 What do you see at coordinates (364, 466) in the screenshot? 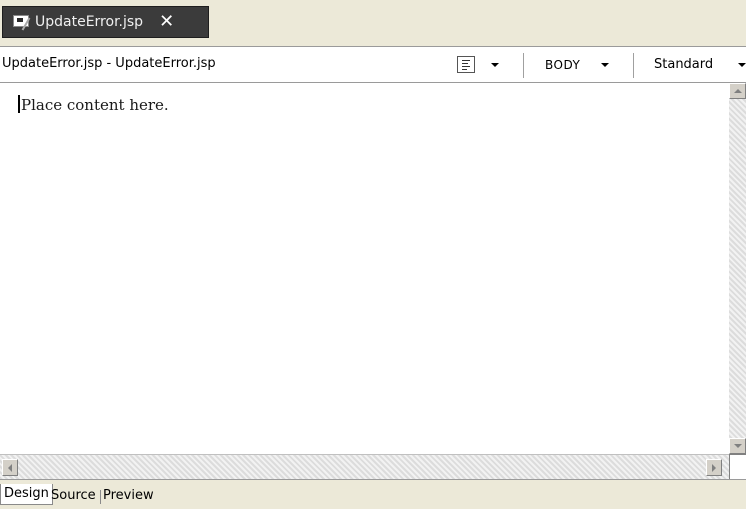
I see `horizontal-scrollbar` at bounding box center [364, 466].